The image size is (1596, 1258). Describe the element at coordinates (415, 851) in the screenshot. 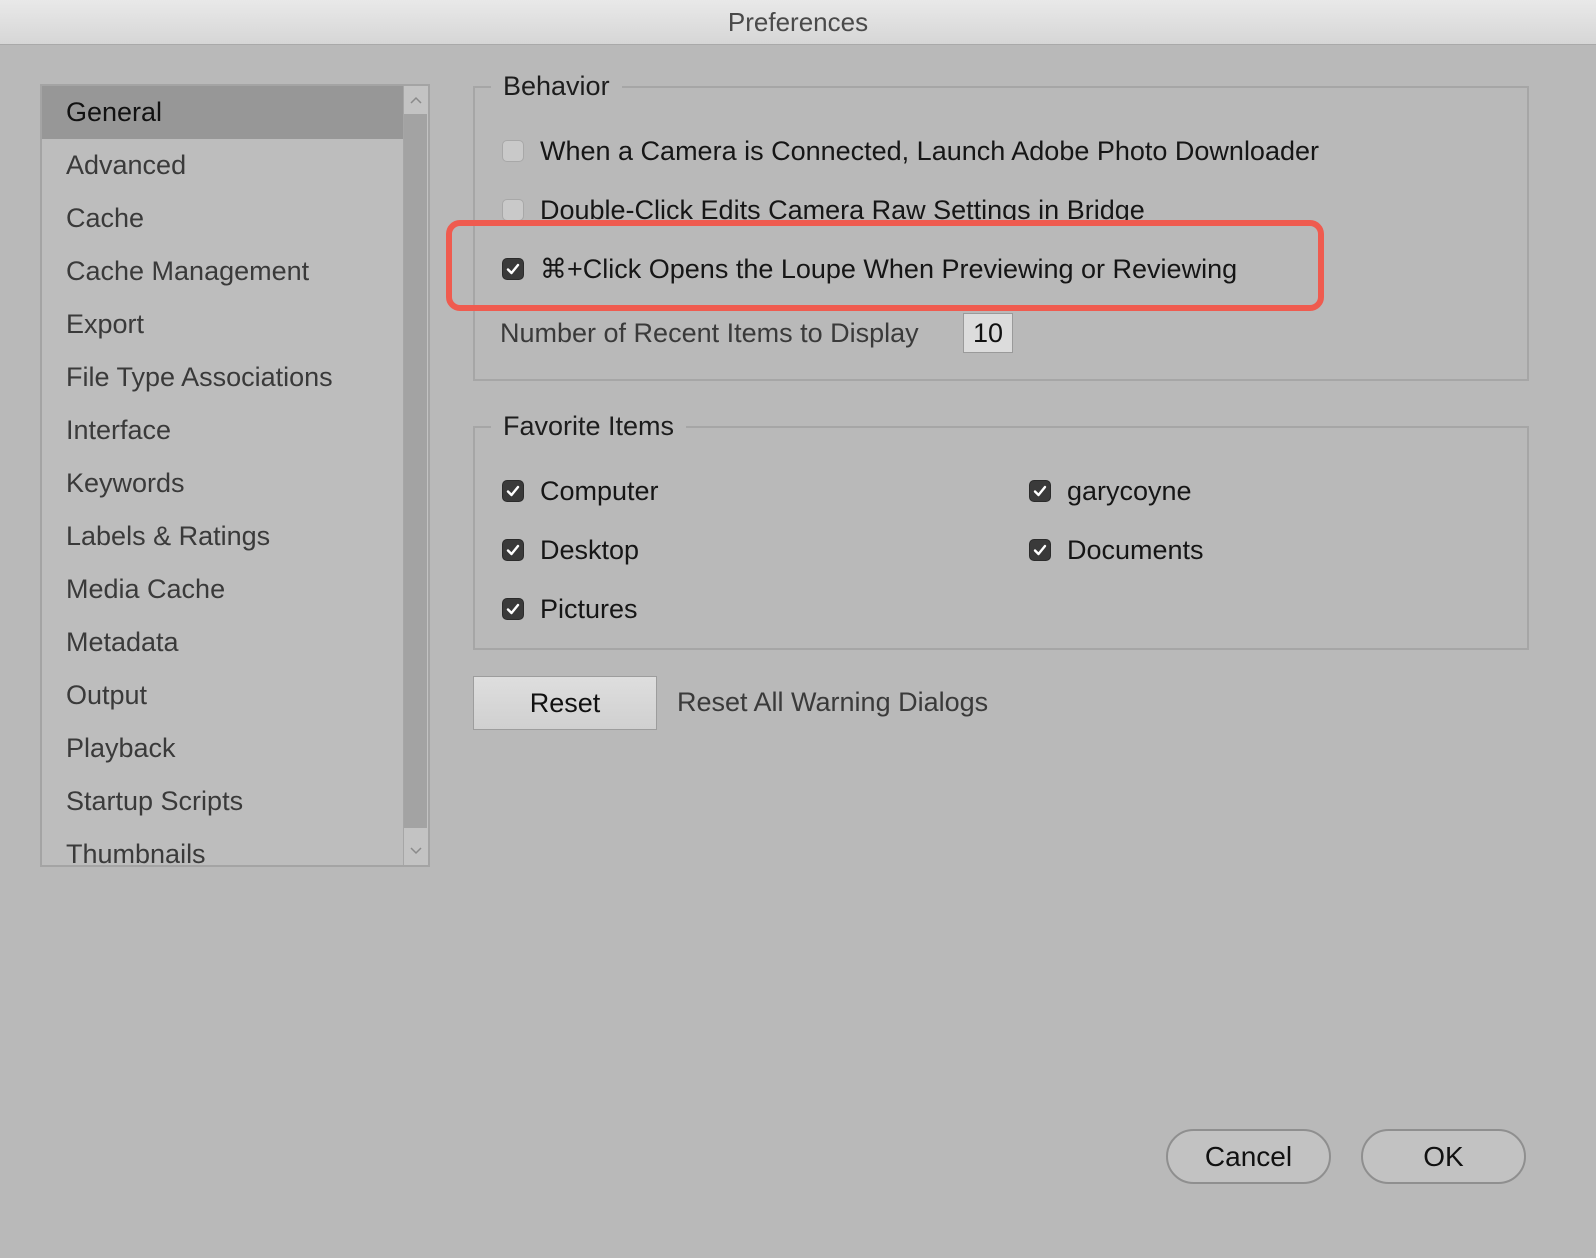

I see `chevron-down-icon` at that location.